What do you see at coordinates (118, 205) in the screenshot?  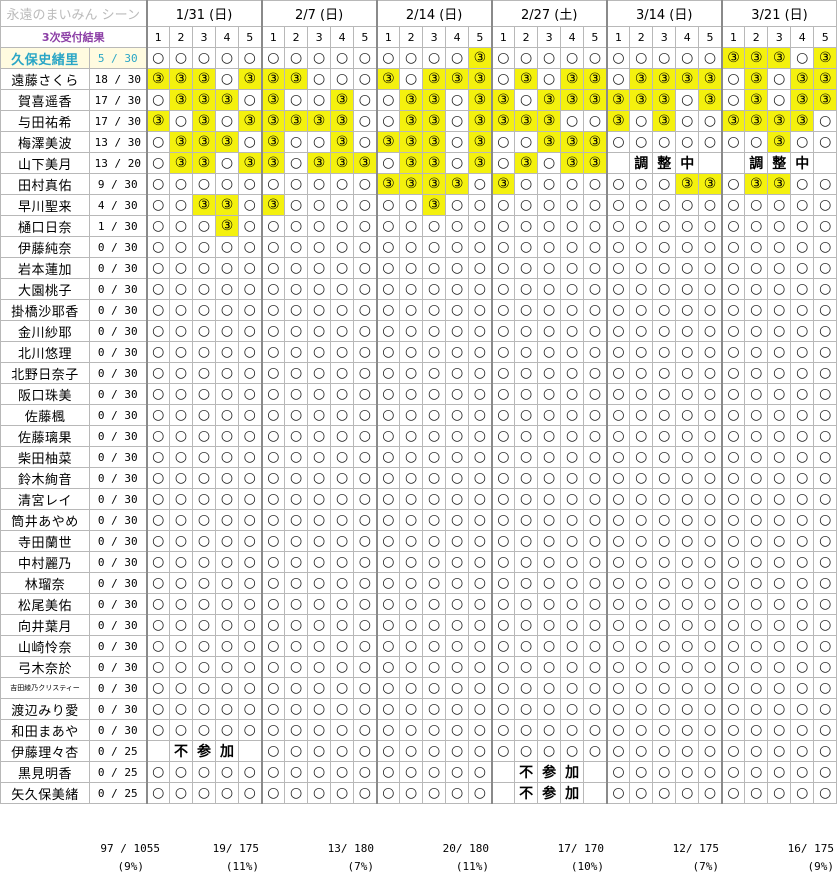 I see `member-score: 4 / 30` at bounding box center [118, 205].